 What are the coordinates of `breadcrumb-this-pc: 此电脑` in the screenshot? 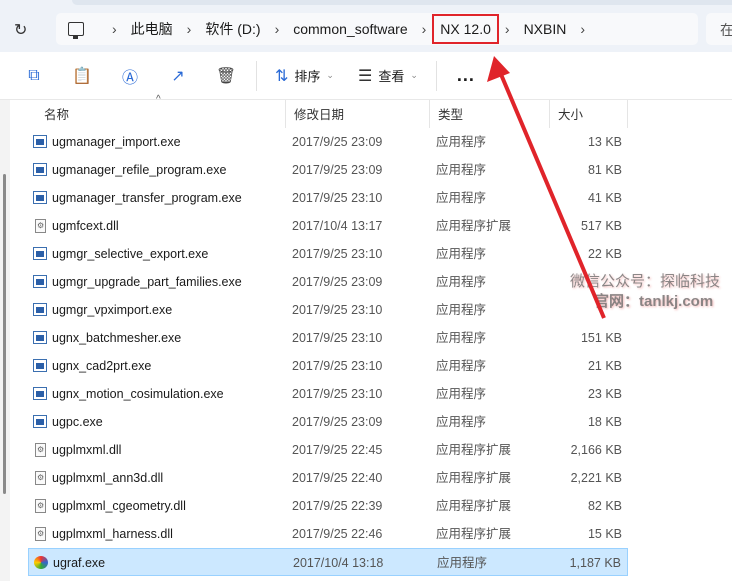 It's located at (152, 29).